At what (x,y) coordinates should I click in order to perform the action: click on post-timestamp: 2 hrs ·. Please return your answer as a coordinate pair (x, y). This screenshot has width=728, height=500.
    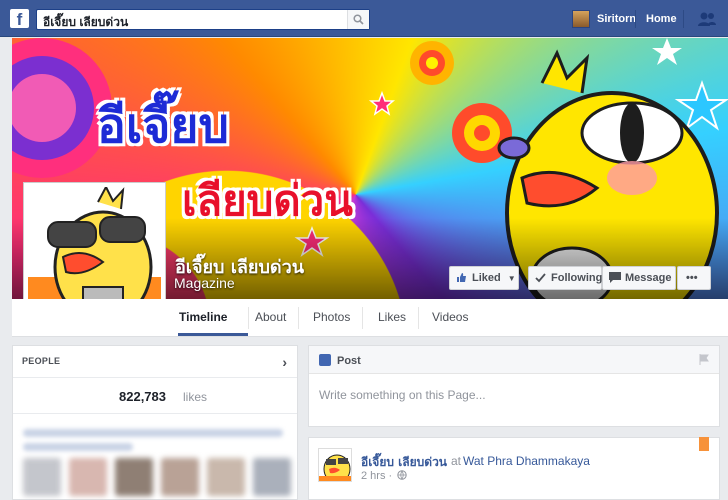
    Looking at the image, I should click on (384, 476).